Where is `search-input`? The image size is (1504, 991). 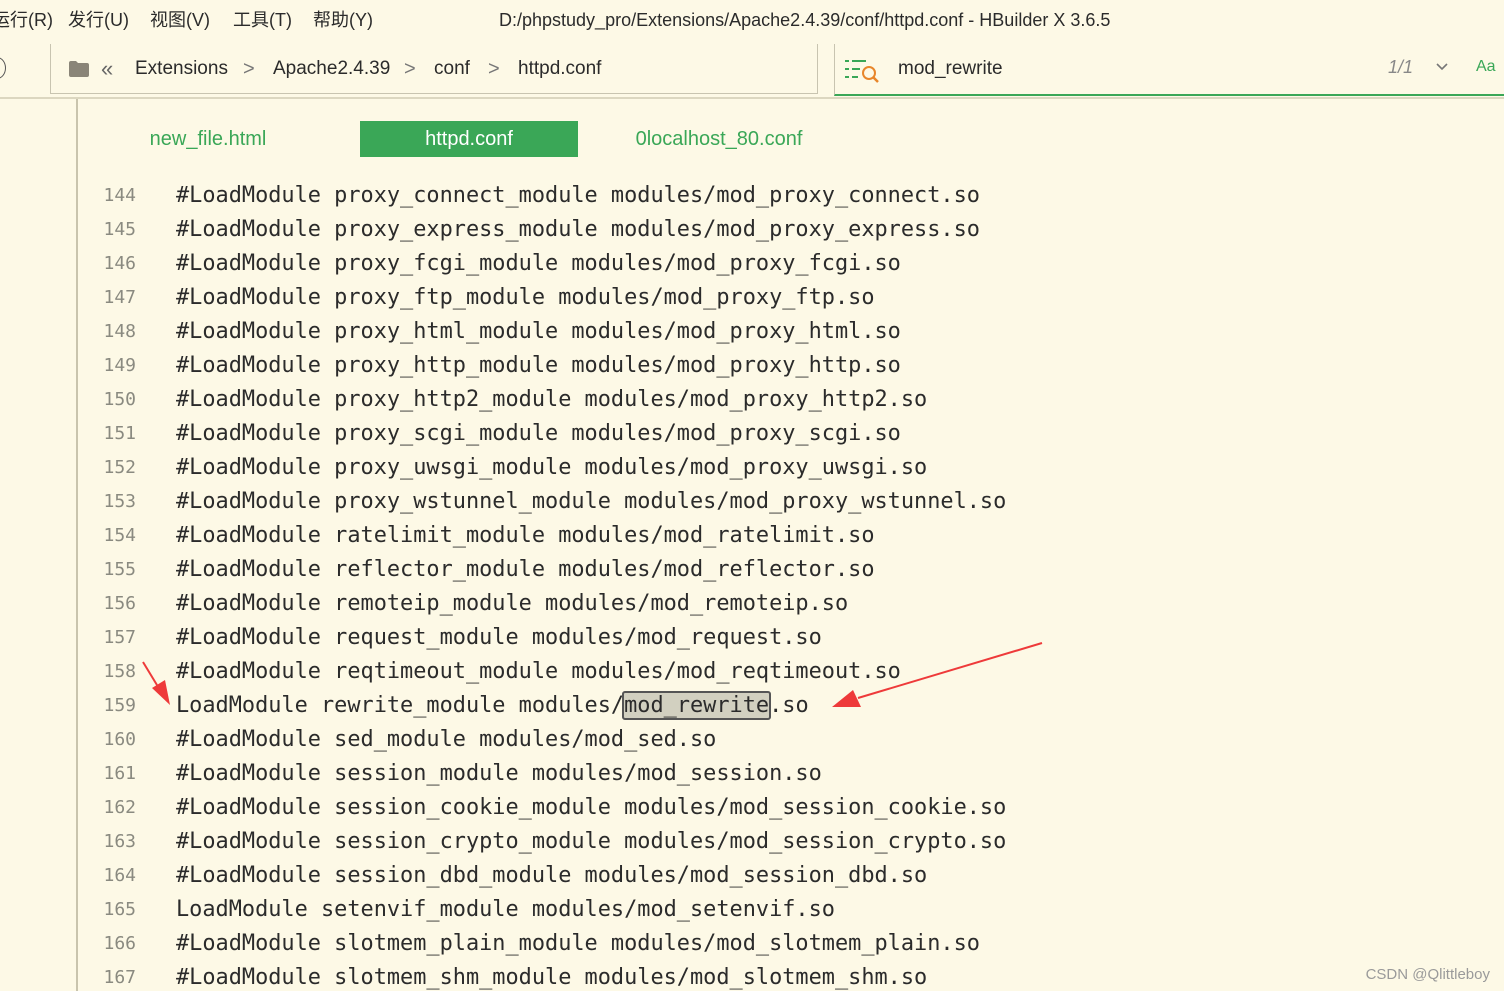
search-input is located at coordinates (1108, 69).